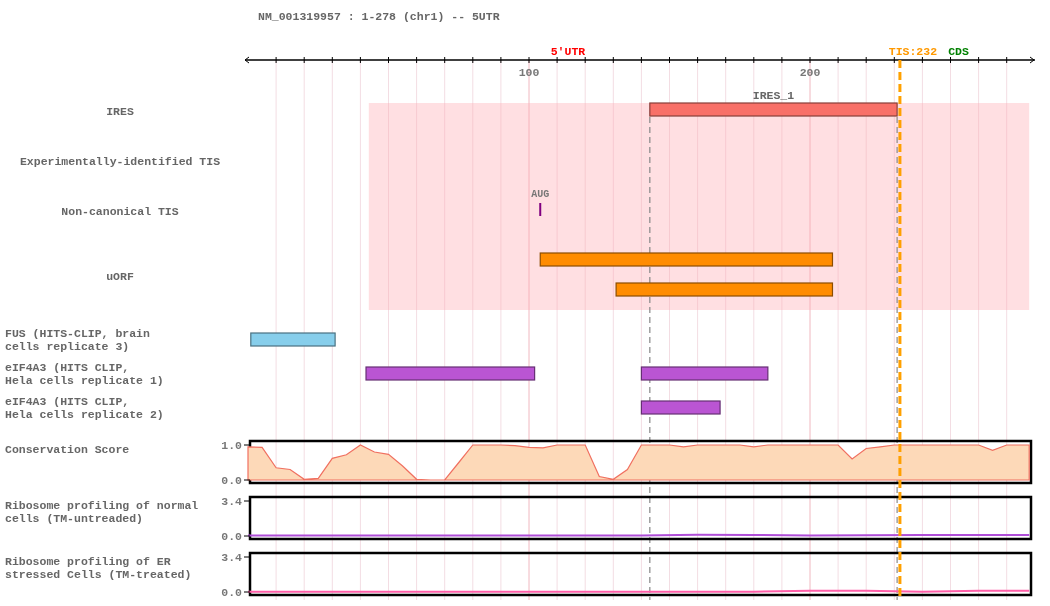  Describe the element at coordinates (379, 16) in the screenshot. I see `page-title: NM_001319957 : 1-278 (chr1) -- 5UTR` at that location.